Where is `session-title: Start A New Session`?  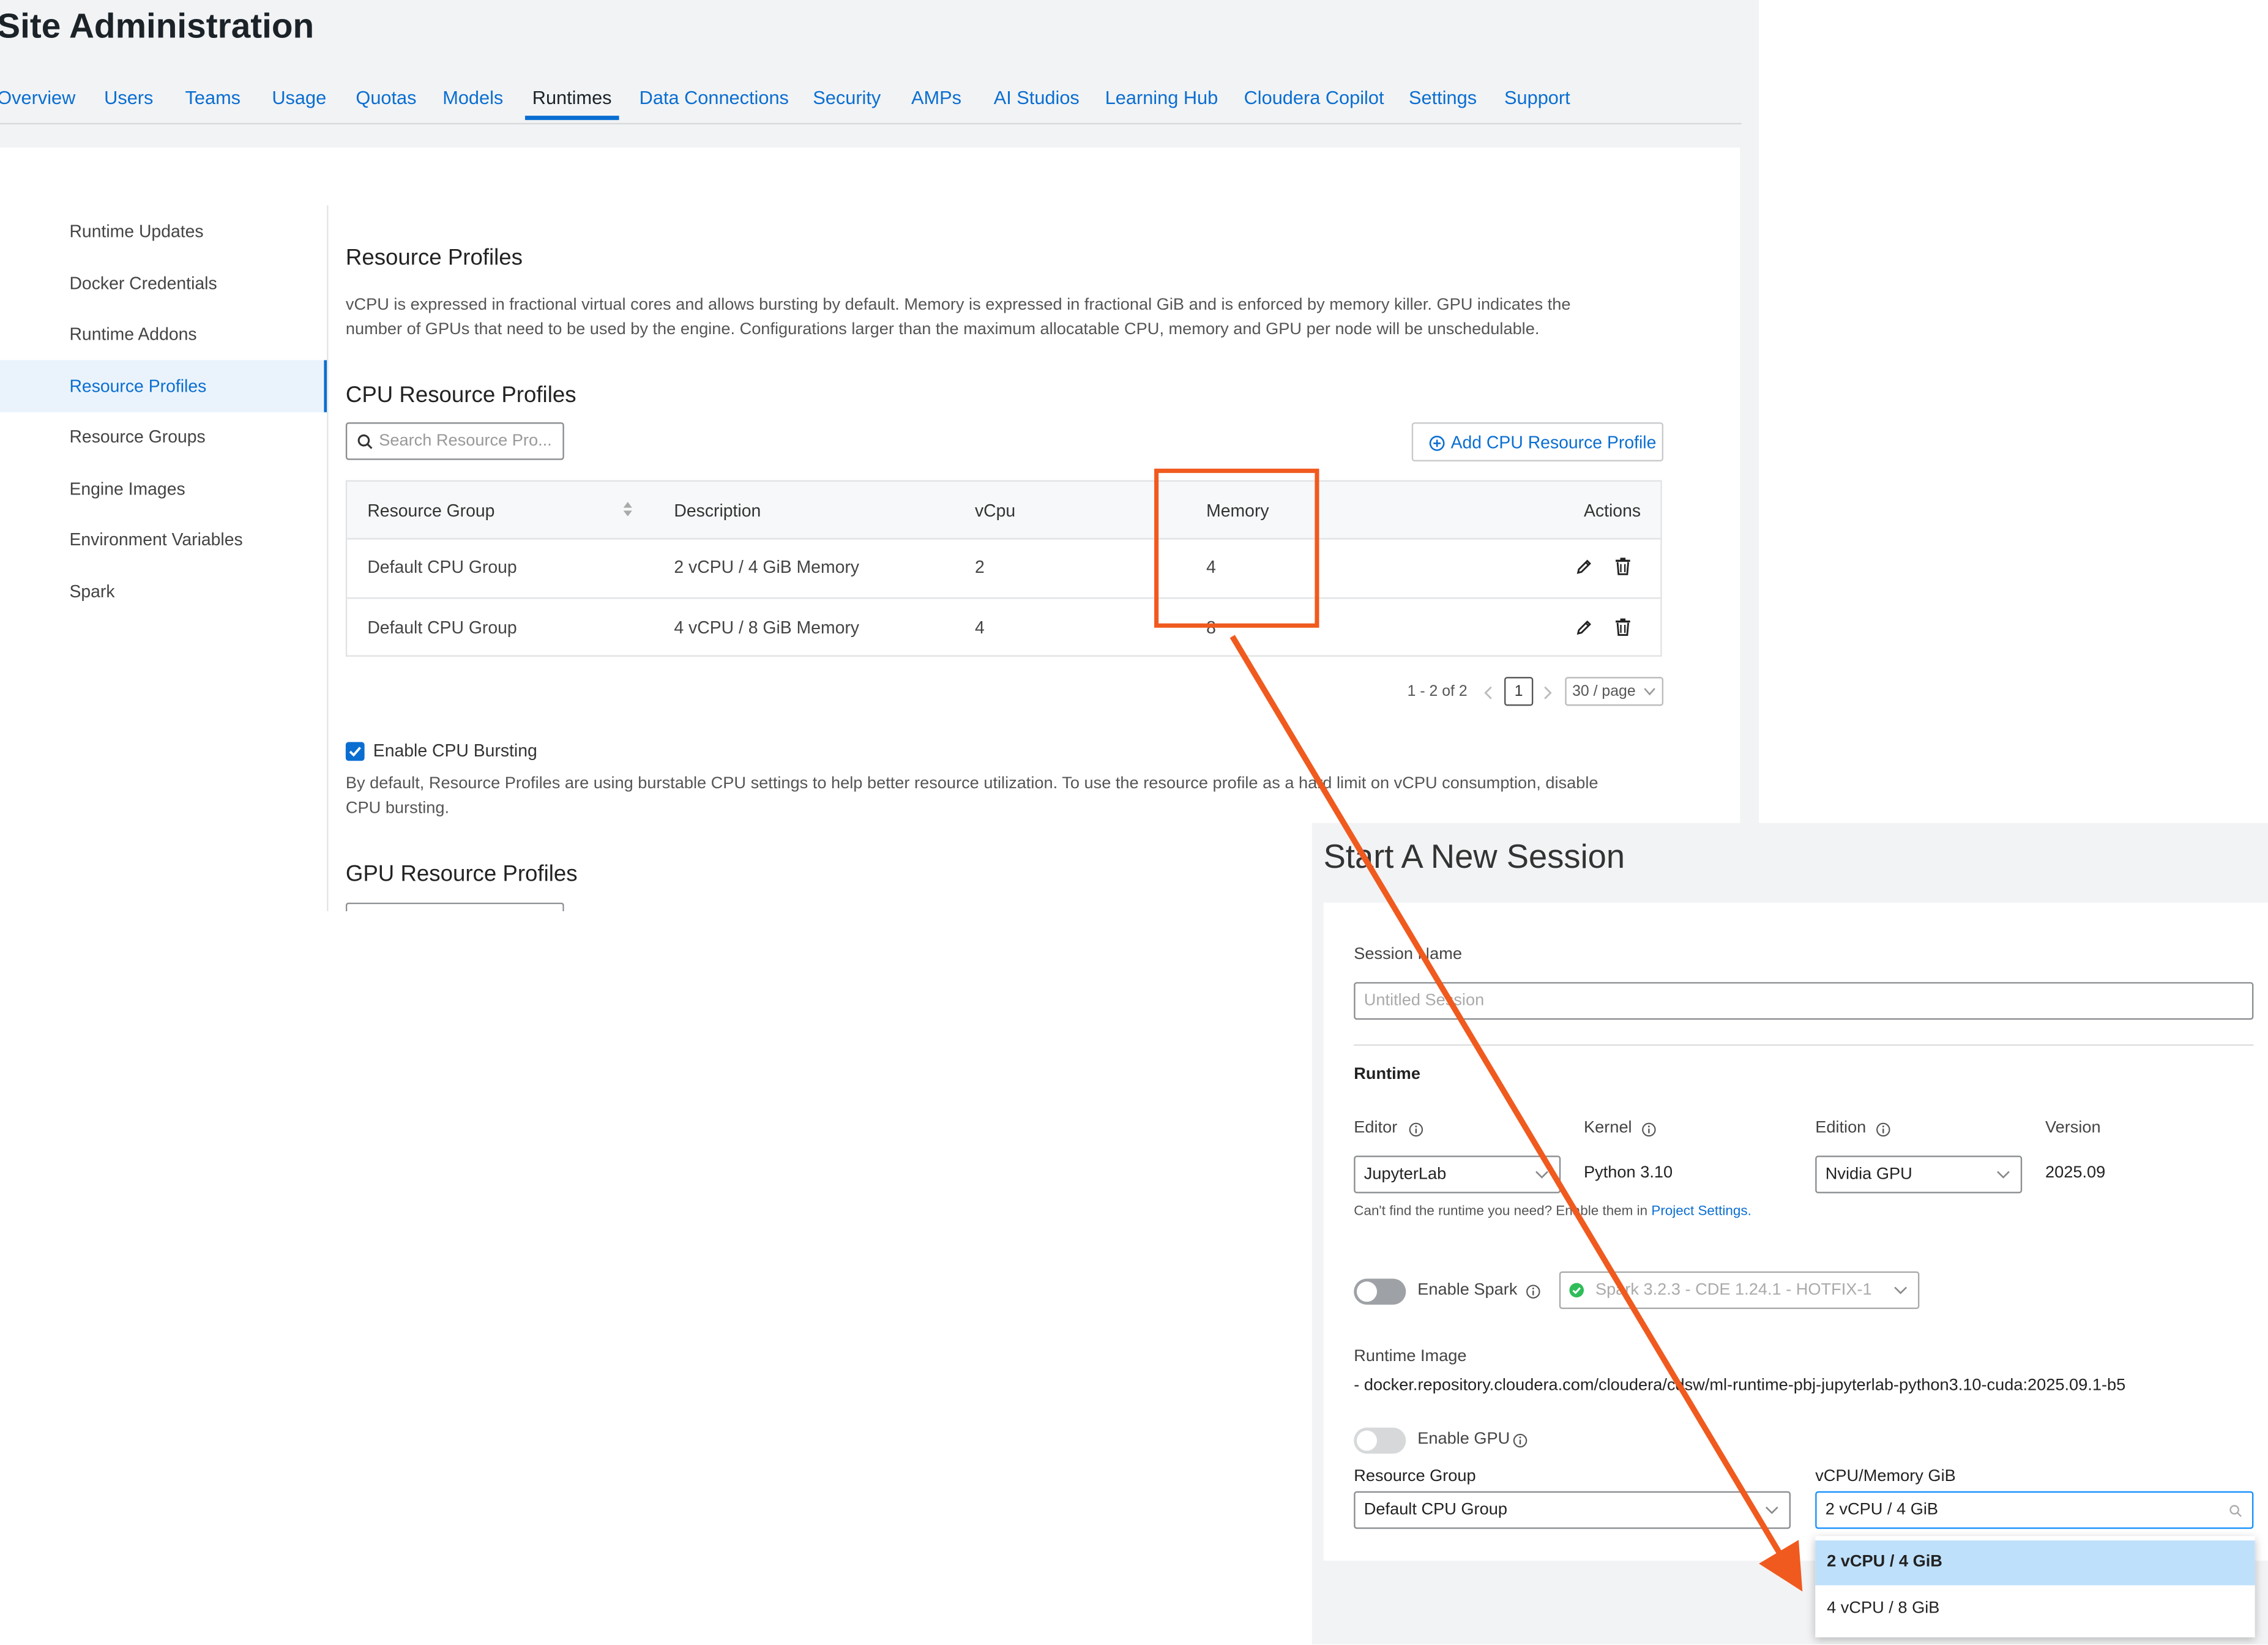
session-title: Start A New Session is located at coordinates (1474, 856).